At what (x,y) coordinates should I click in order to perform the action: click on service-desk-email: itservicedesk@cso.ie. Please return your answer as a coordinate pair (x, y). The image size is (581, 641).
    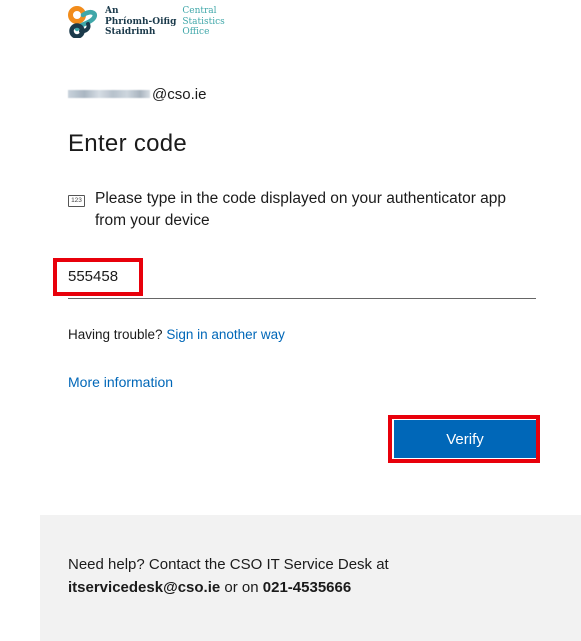
    Looking at the image, I should click on (144, 587).